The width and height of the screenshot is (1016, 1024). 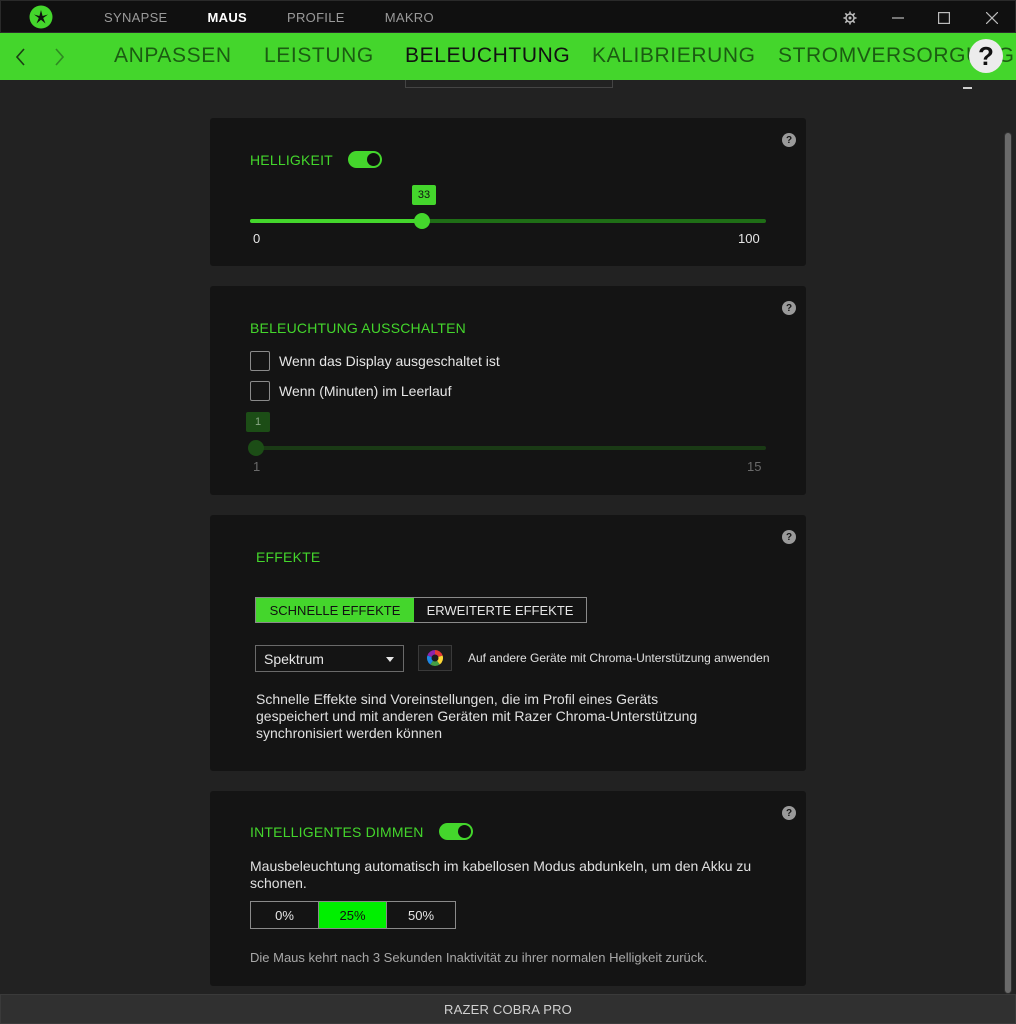 I want to click on brightness-card: ? HELLIGKEIT 33 0 100, so click(x=508, y=192).